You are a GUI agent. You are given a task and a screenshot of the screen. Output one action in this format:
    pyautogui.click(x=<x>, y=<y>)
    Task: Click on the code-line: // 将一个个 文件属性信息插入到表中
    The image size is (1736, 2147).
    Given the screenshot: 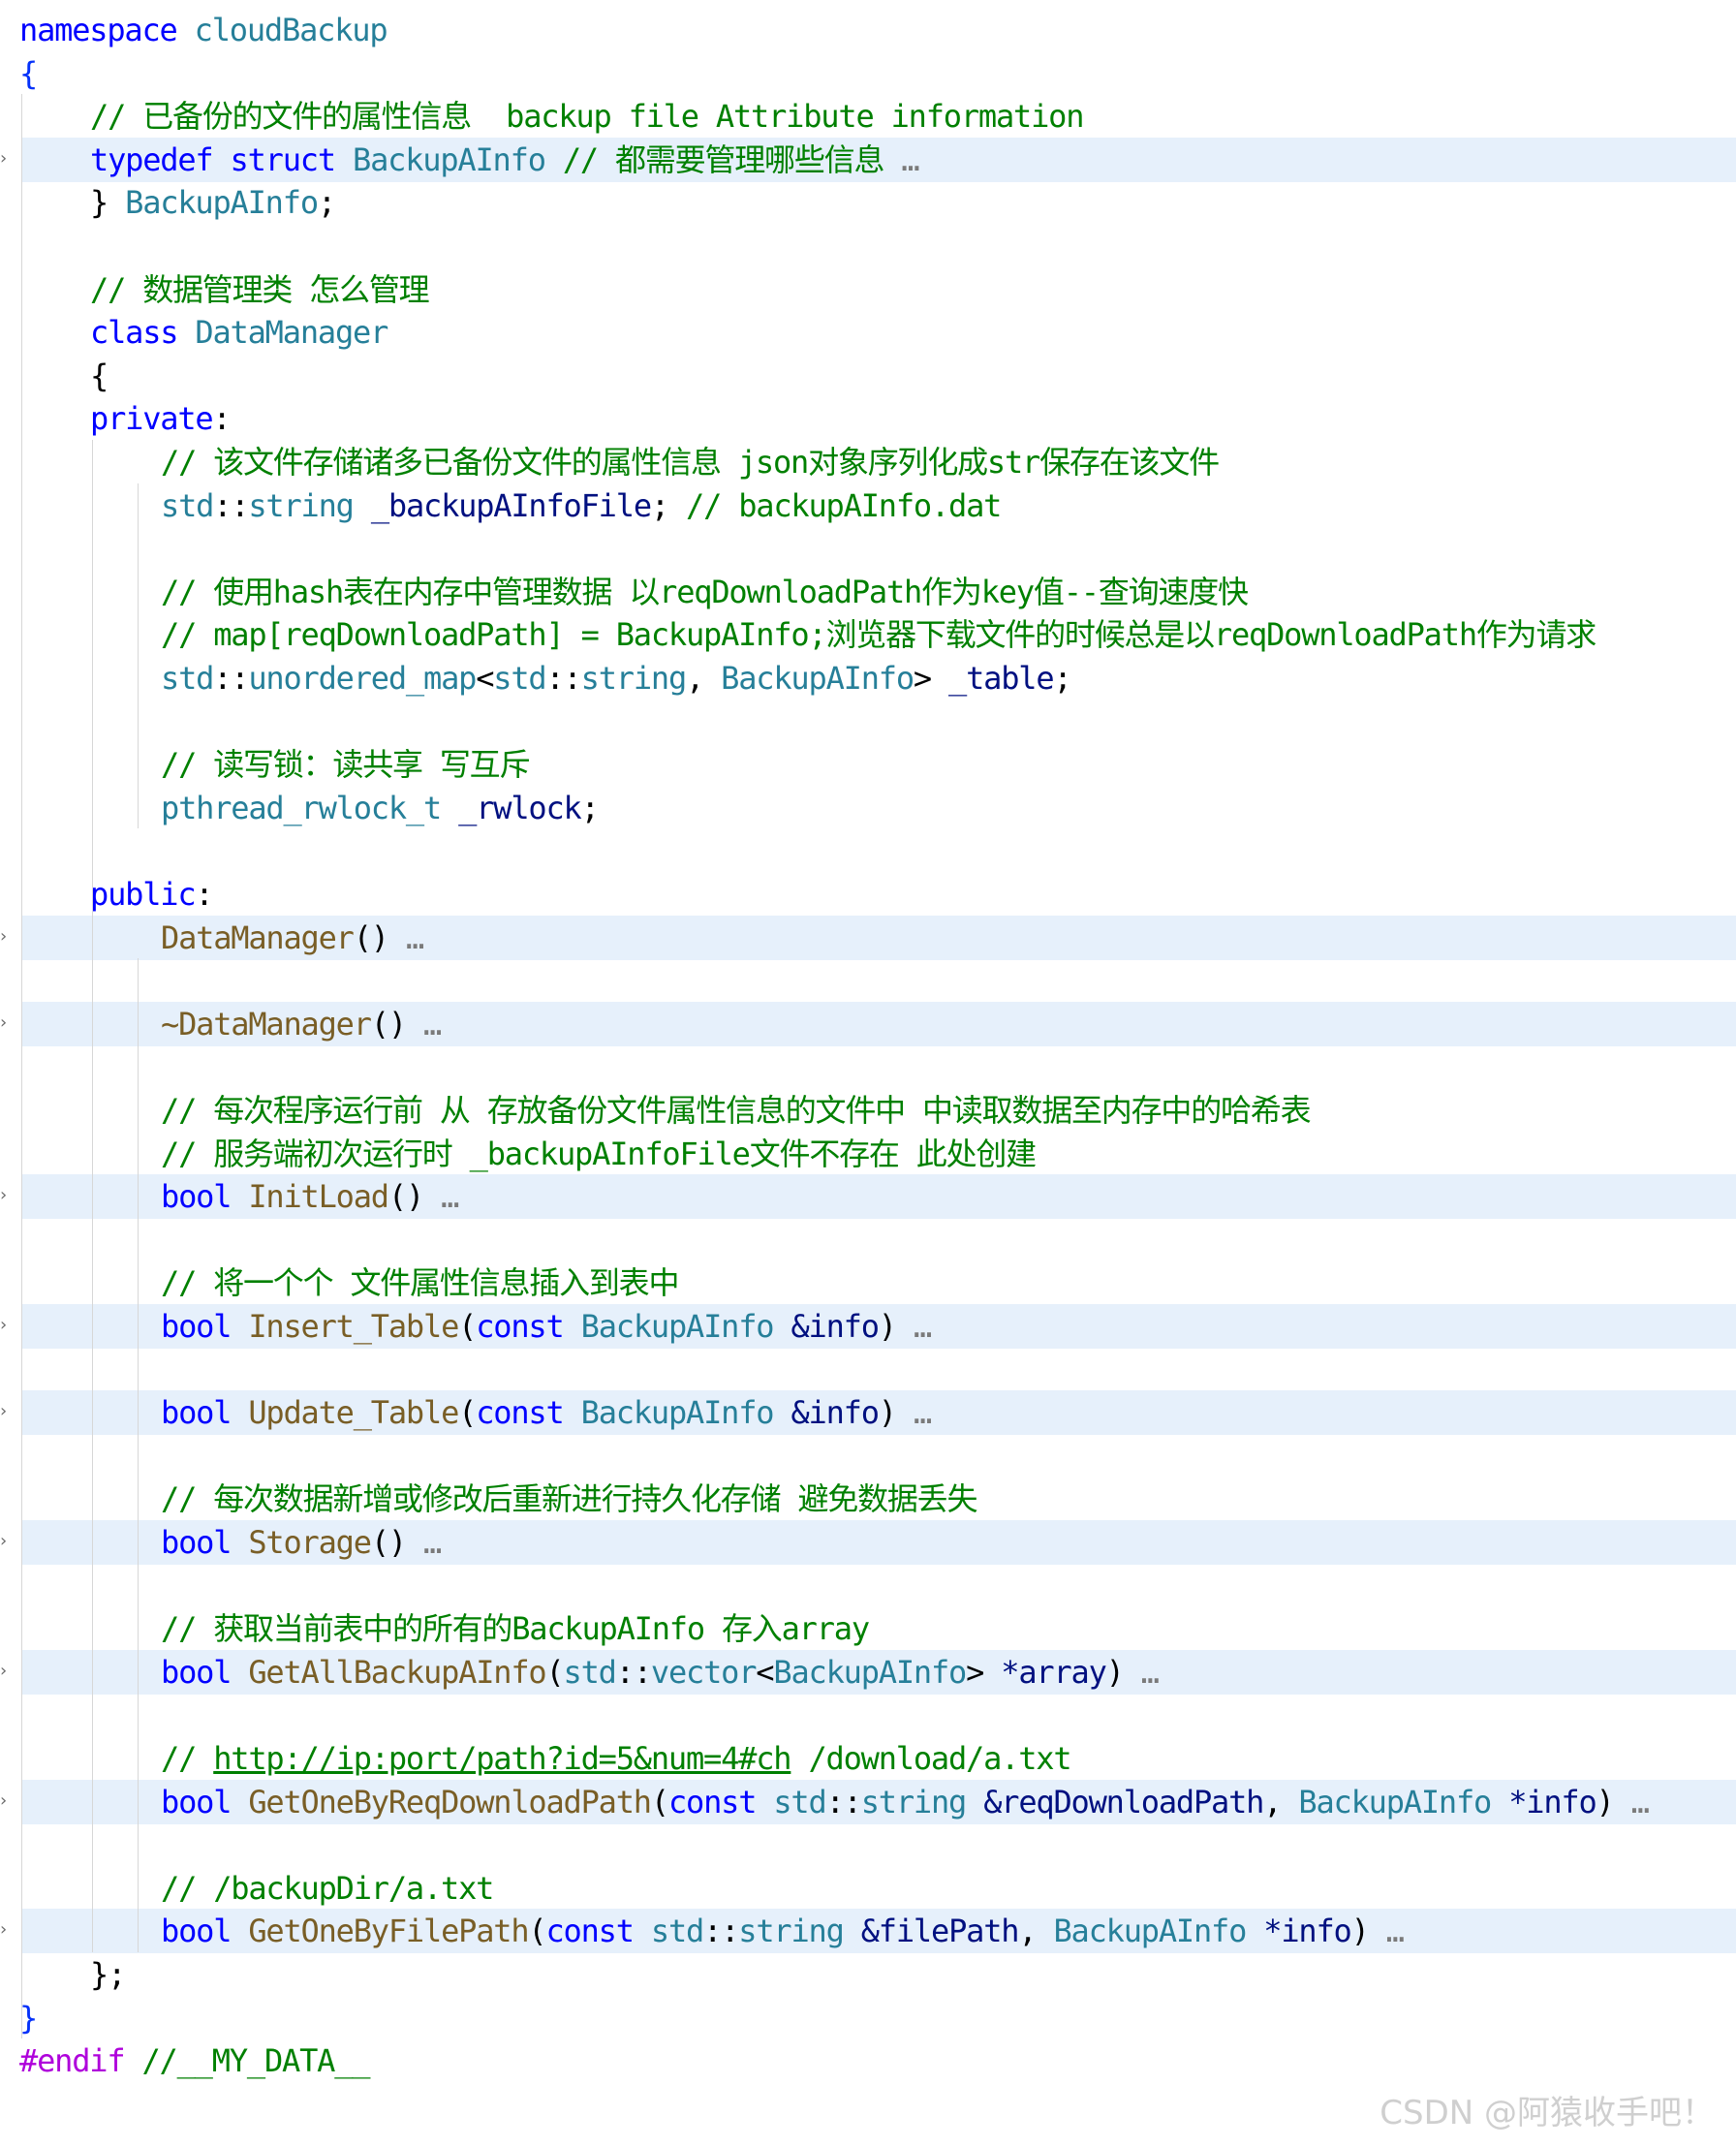 What is the action you would take?
    pyautogui.click(x=868, y=1282)
    